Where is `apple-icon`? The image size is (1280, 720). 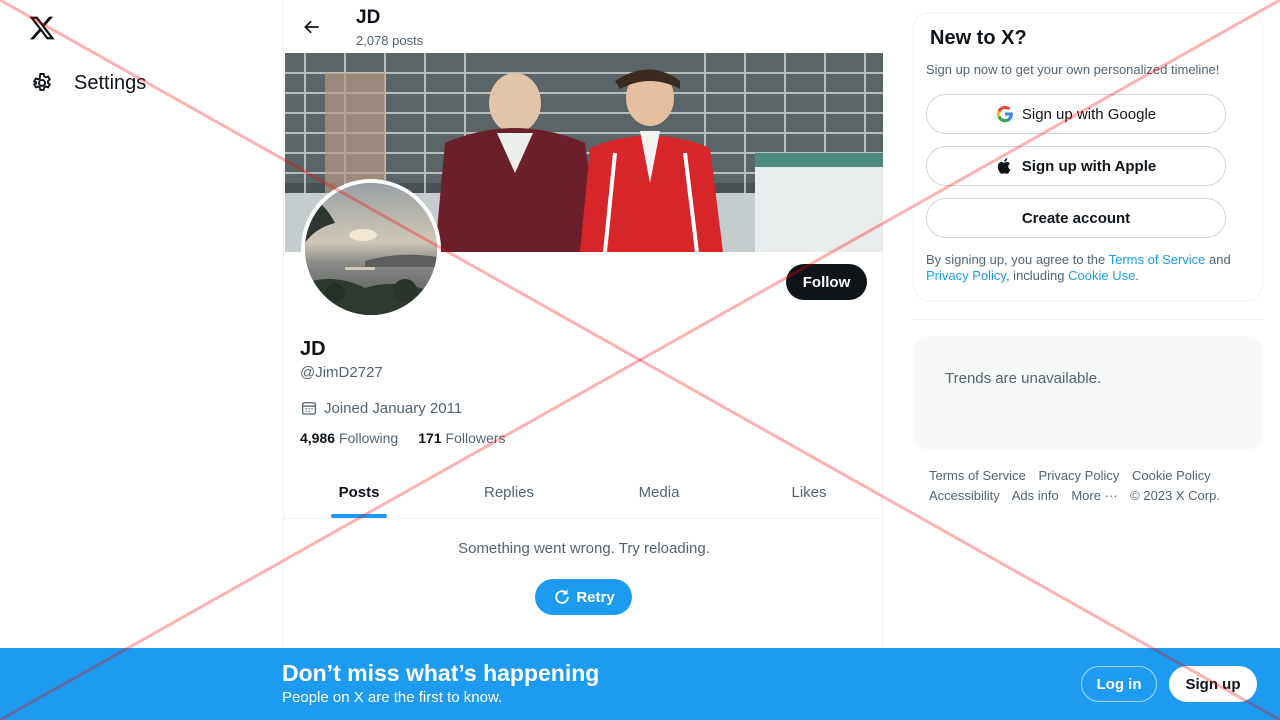 apple-icon is located at coordinates (1004, 166).